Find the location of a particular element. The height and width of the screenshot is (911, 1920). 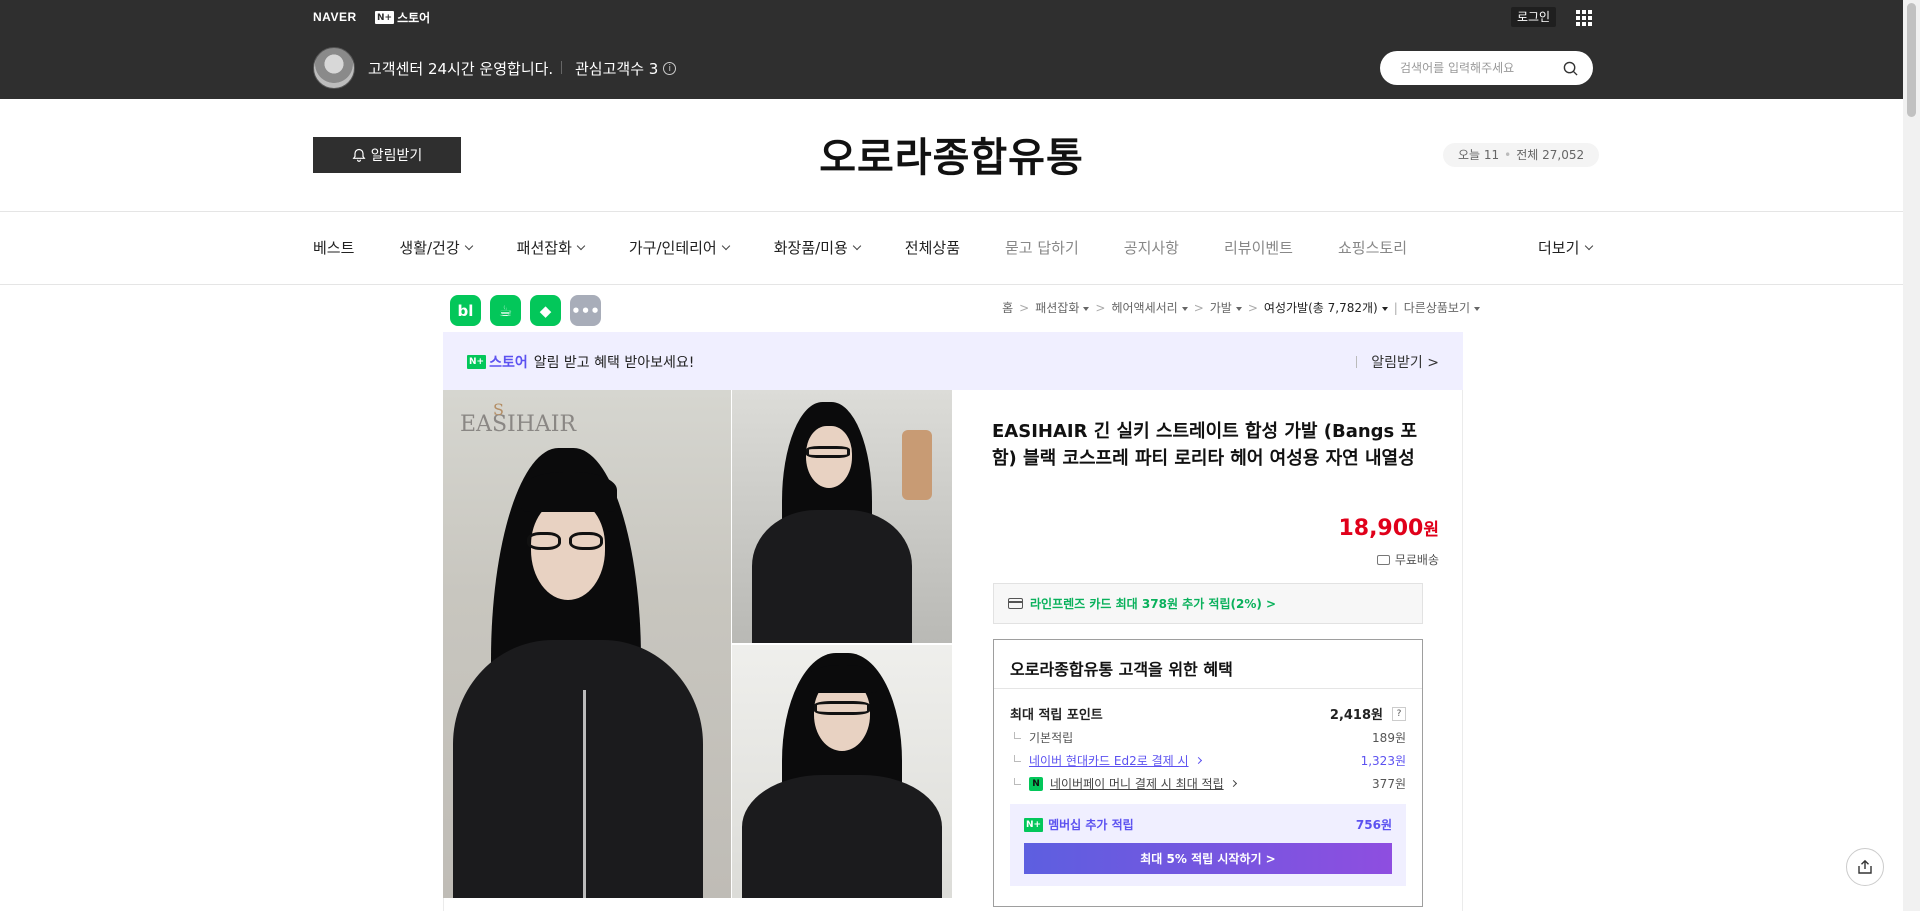

apps-grid-icon is located at coordinates (1584, 18).